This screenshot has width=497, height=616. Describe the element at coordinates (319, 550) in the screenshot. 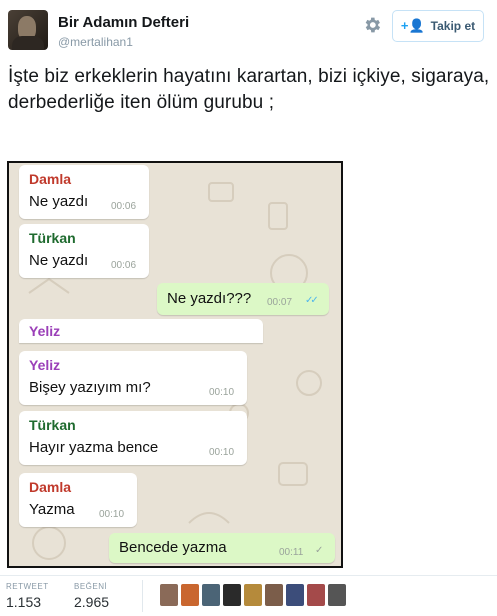

I see `read-ticks-icon: ✓` at that location.